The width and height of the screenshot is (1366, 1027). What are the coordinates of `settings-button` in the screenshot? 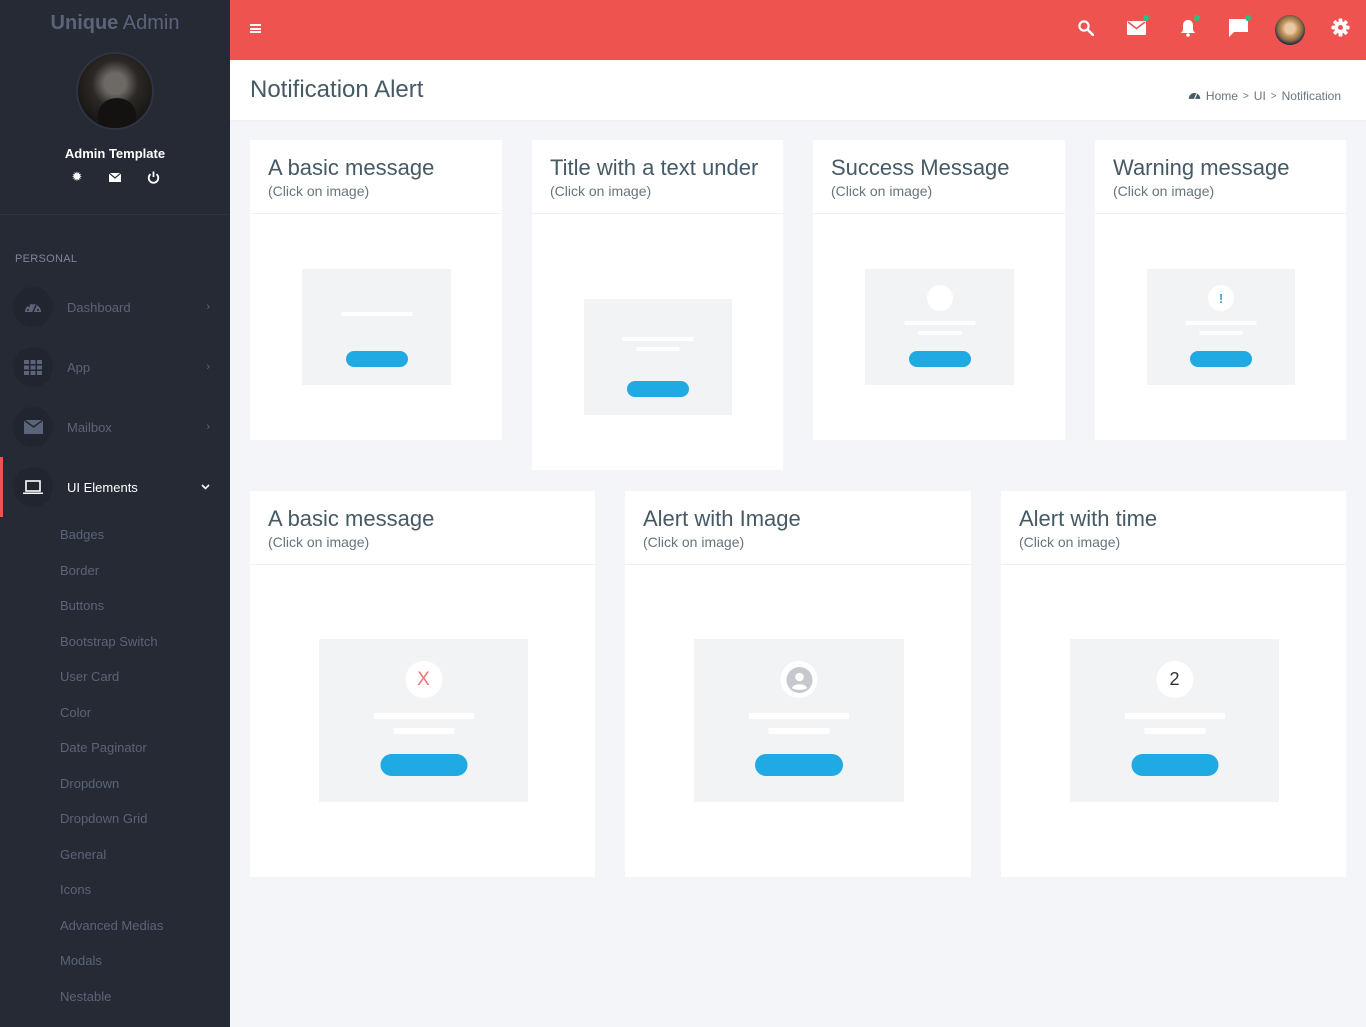 It's located at (1340, 30).